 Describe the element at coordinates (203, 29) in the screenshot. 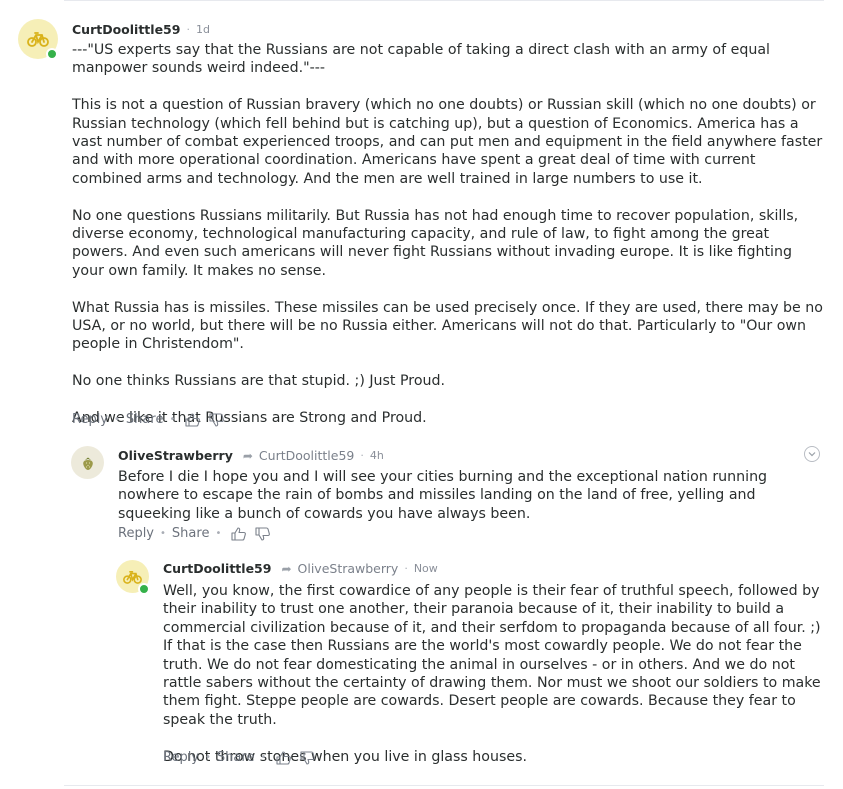

I see `timestamp: 1d` at that location.